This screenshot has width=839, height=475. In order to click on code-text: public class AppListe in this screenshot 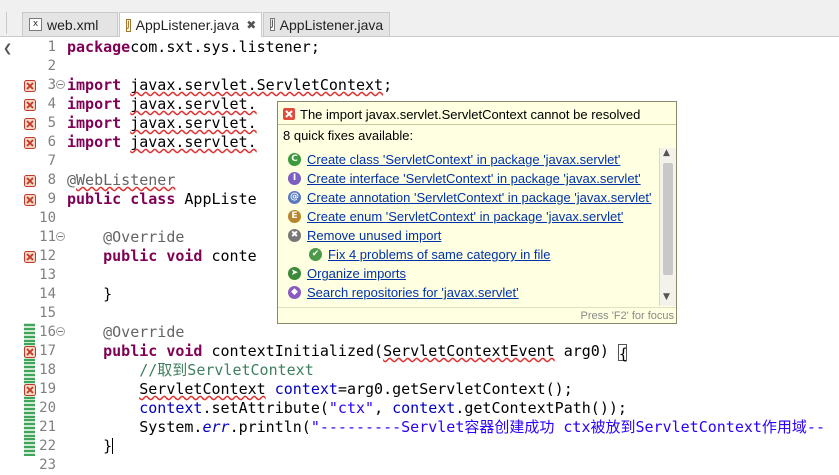, I will do `click(162, 199)`.